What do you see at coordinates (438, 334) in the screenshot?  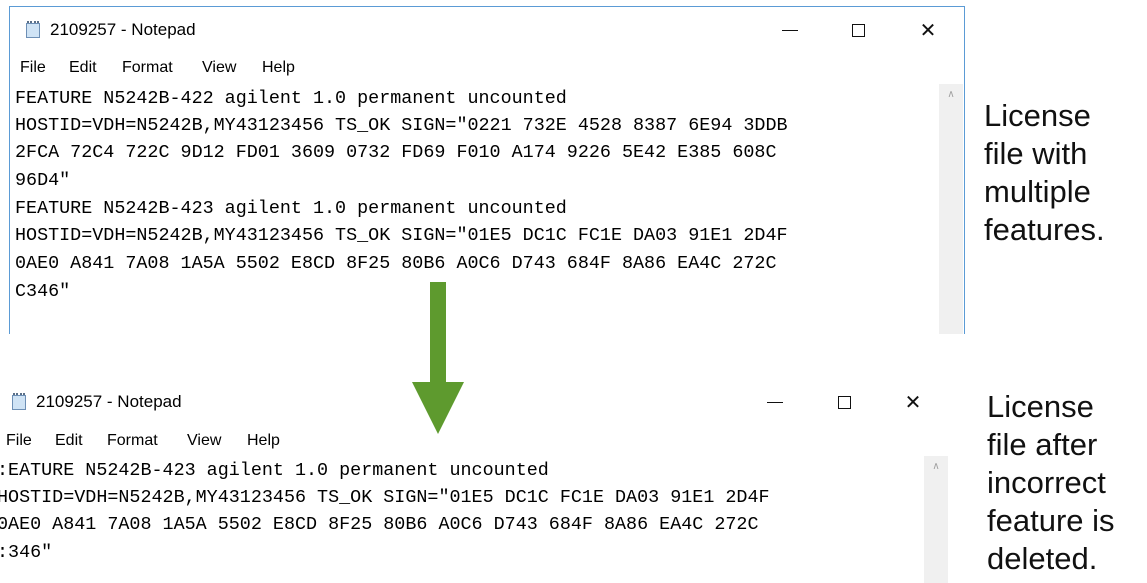 I see `arrow-shaft` at bounding box center [438, 334].